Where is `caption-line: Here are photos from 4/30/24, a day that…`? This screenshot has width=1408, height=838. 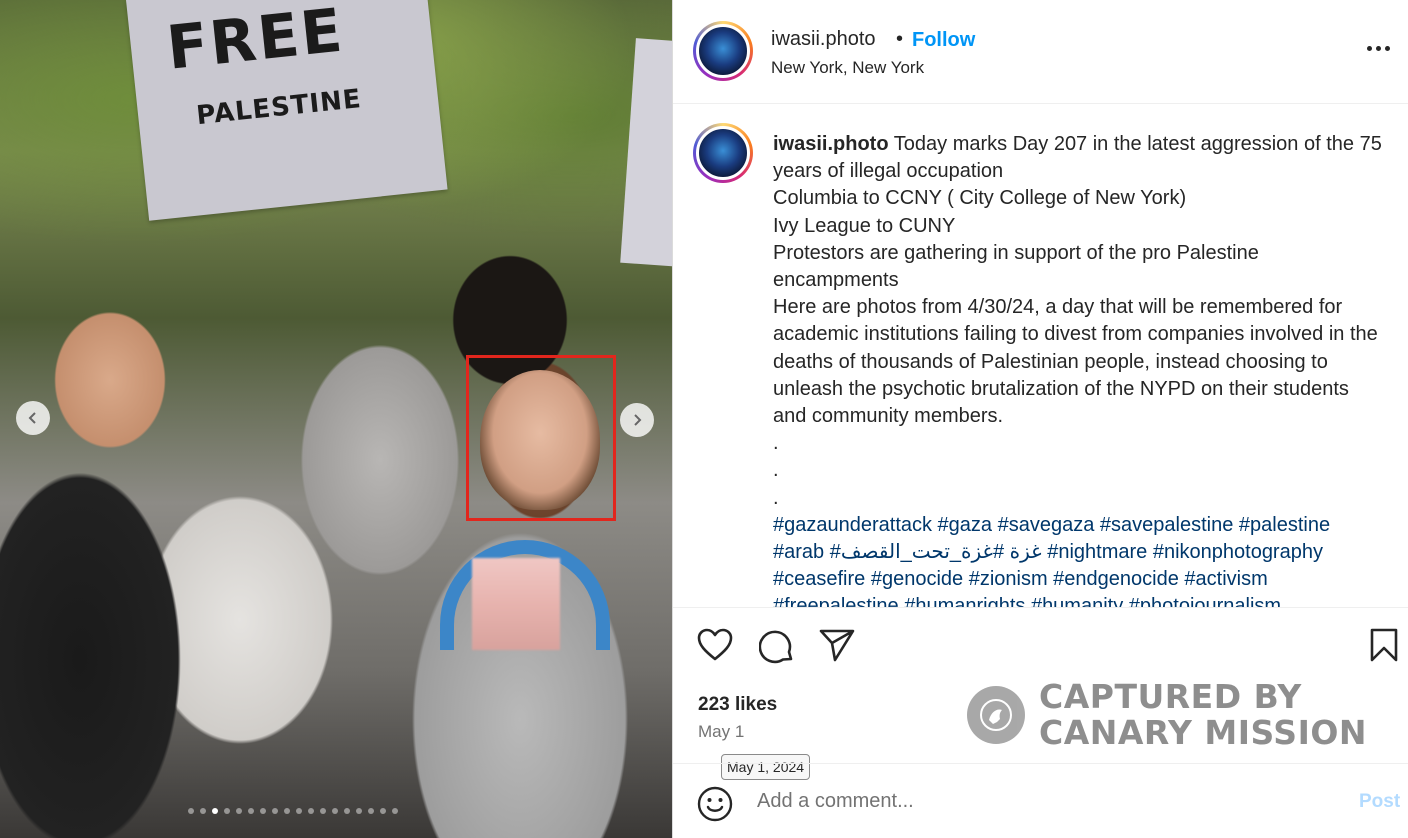 caption-line: Here are photos from 4/30/24, a day that… is located at coordinates (1075, 362).